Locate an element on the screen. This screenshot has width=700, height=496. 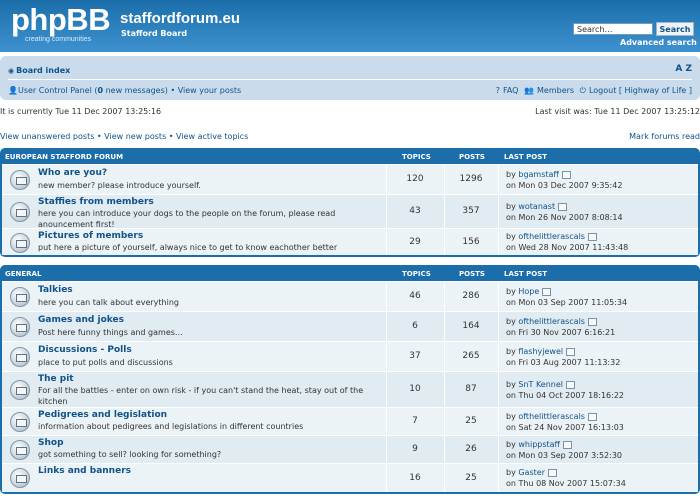
mark-forums-read-link: Mark forums read is located at coordinates (664, 136).